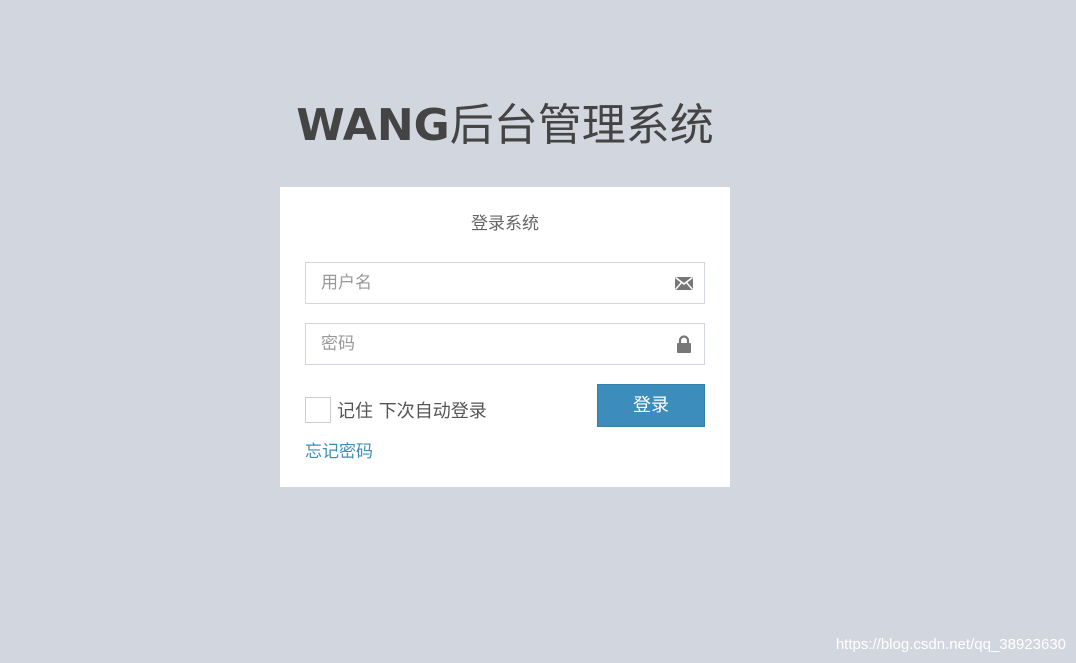  What do you see at coordinates (505, 224) in the screenshot?
I see `login-box-title: 登录系统` at bounding box center [505, 224].